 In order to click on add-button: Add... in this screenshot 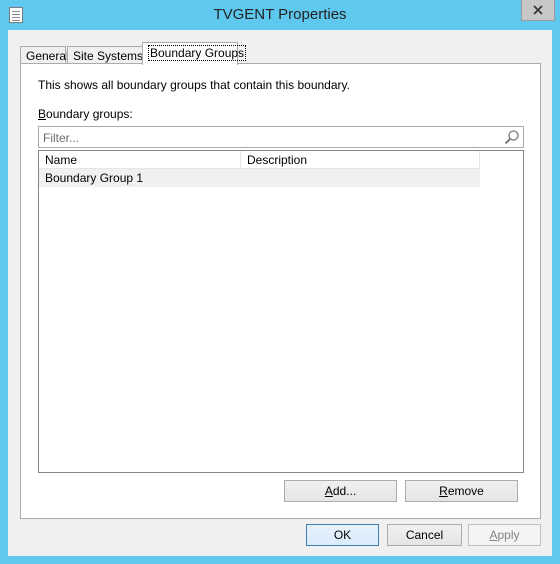, I will do `click(340, 491)`.